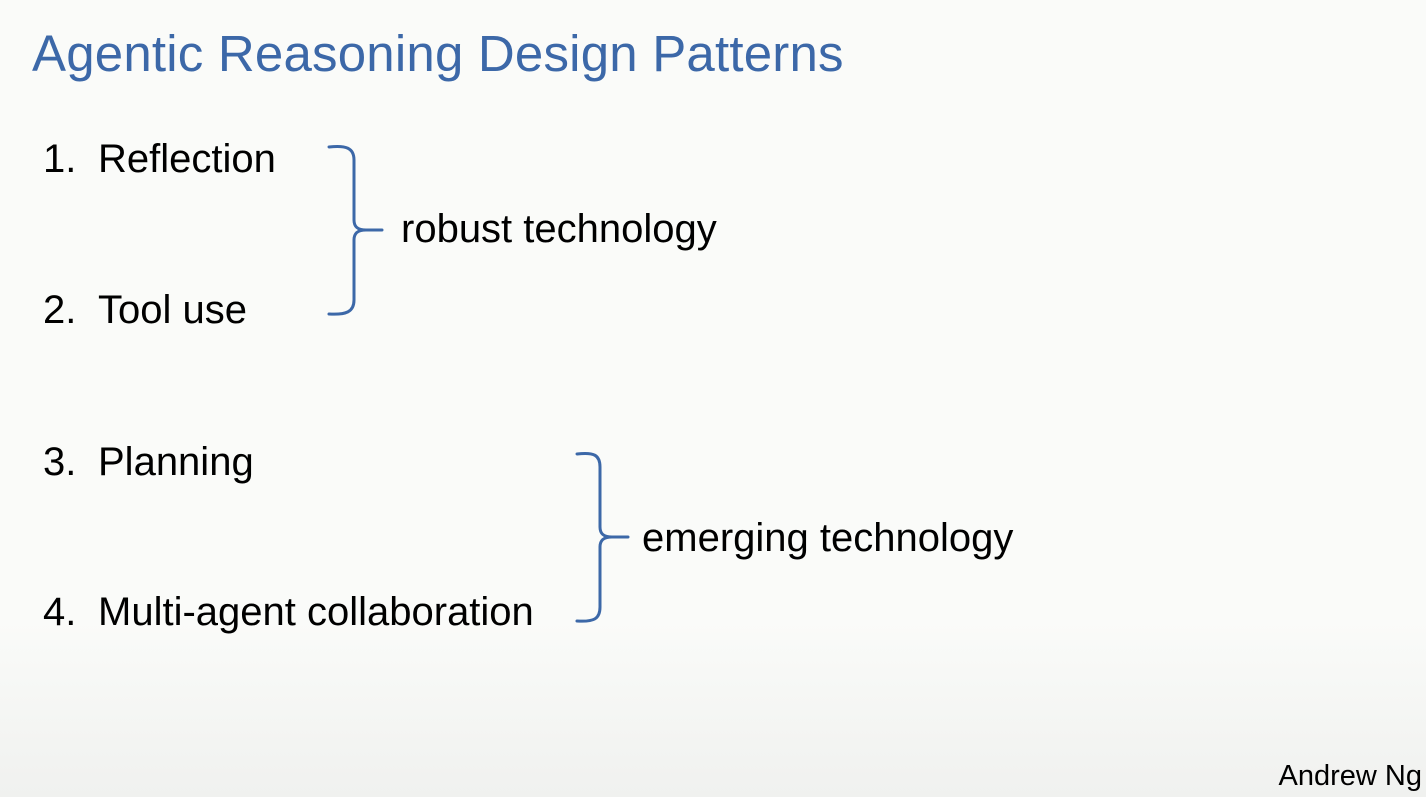 Image resolution: width=1426 pixels, height=797 pixels. Describe the element at coordinates (176, 462) in the screenshot. I see `list-item-label: Planning` at that location.